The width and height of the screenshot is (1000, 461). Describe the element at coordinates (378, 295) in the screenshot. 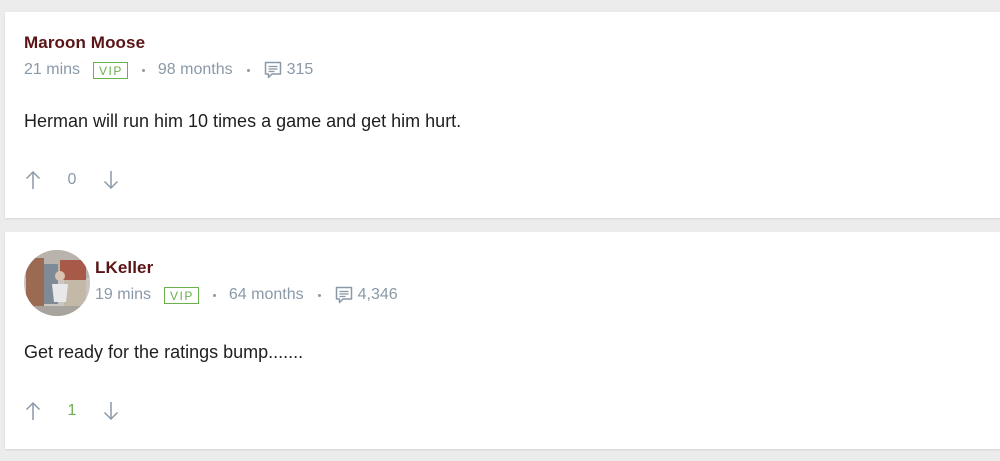

I see `comment-count: 4,346` at that location.